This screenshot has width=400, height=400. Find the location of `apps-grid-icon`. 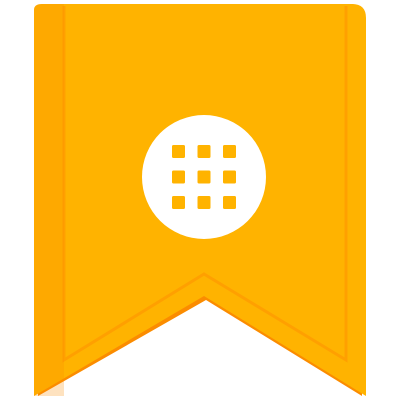

apps-grid-icon is located at coordinates (204, 177).